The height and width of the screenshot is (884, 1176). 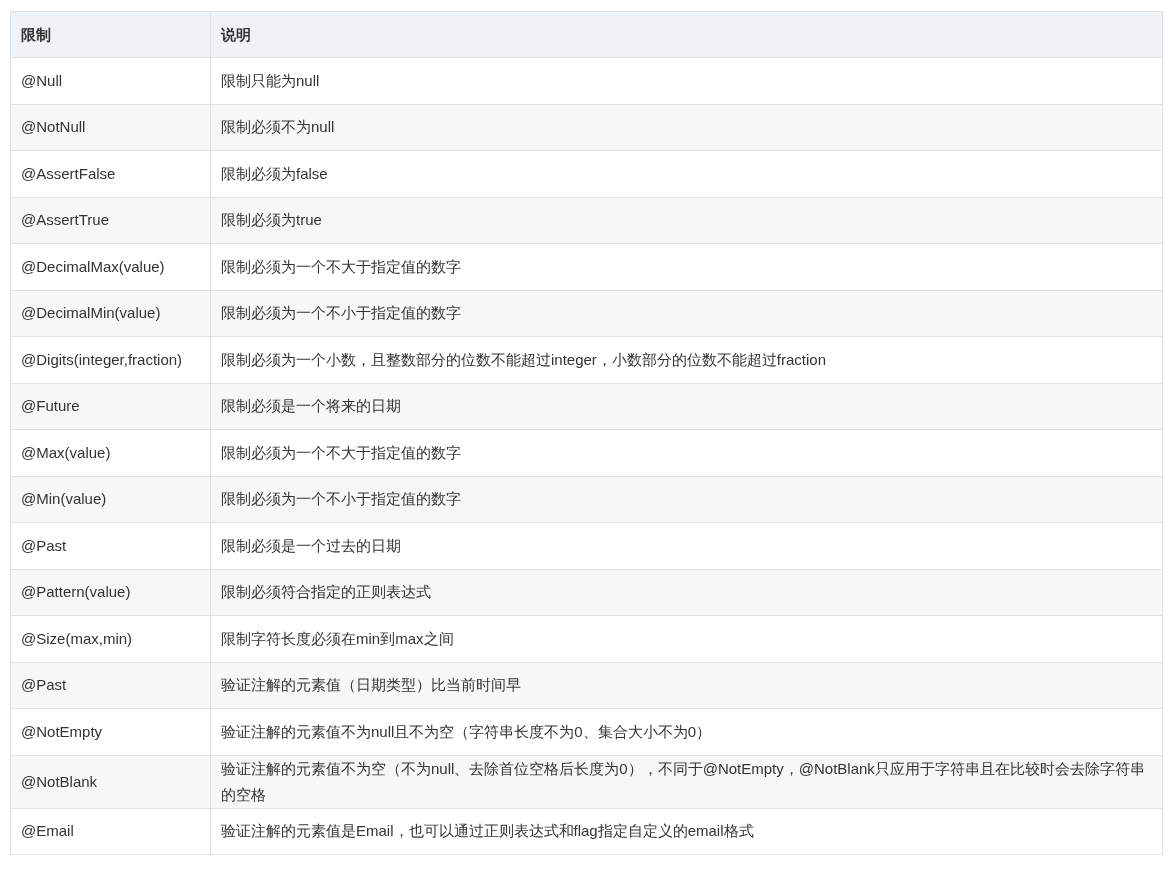 What do you see at coordinates (686, 781) in the screenshot?
I see `table-cell: 验证注解的元素值不为空（不为null、去除首位空格后长度为0），不同于@NotEmpty，@NotBlank只应用于字符串且在比较时会去除字符串的空格` at bounding box center [686, 781].